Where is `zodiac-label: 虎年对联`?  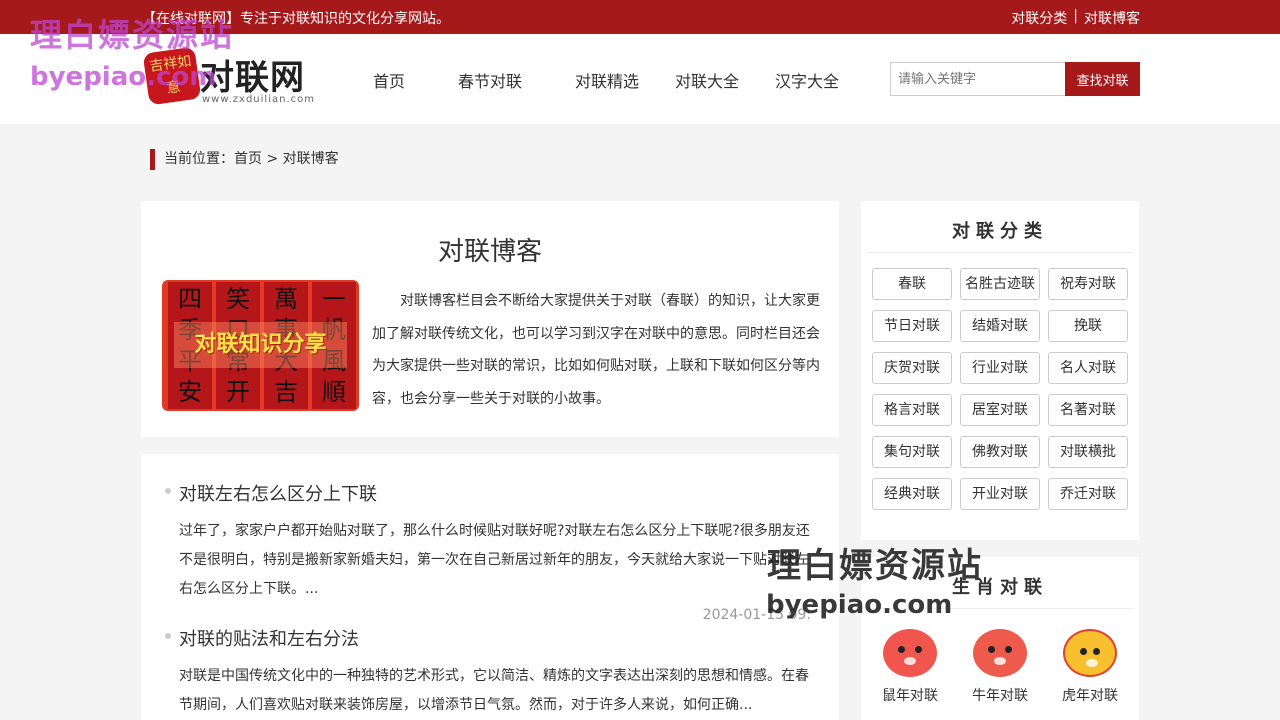
zodiac-label: 虎年对联 is located at coordinates (1090, 696).